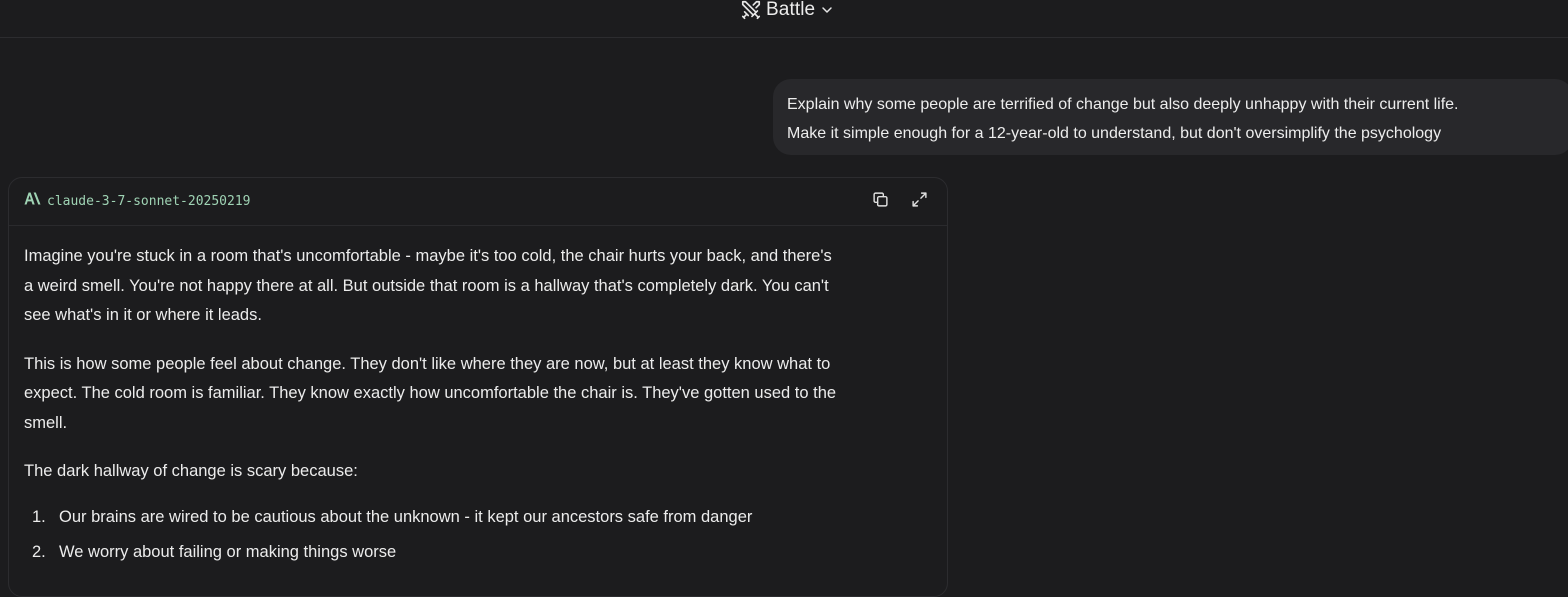 The height and width of the screenshot is (597, 1568). Describe the element at coordinates (143, 315) in the screenshot. I see `paragraph-line: see what's in it or where it leads.` at that location.